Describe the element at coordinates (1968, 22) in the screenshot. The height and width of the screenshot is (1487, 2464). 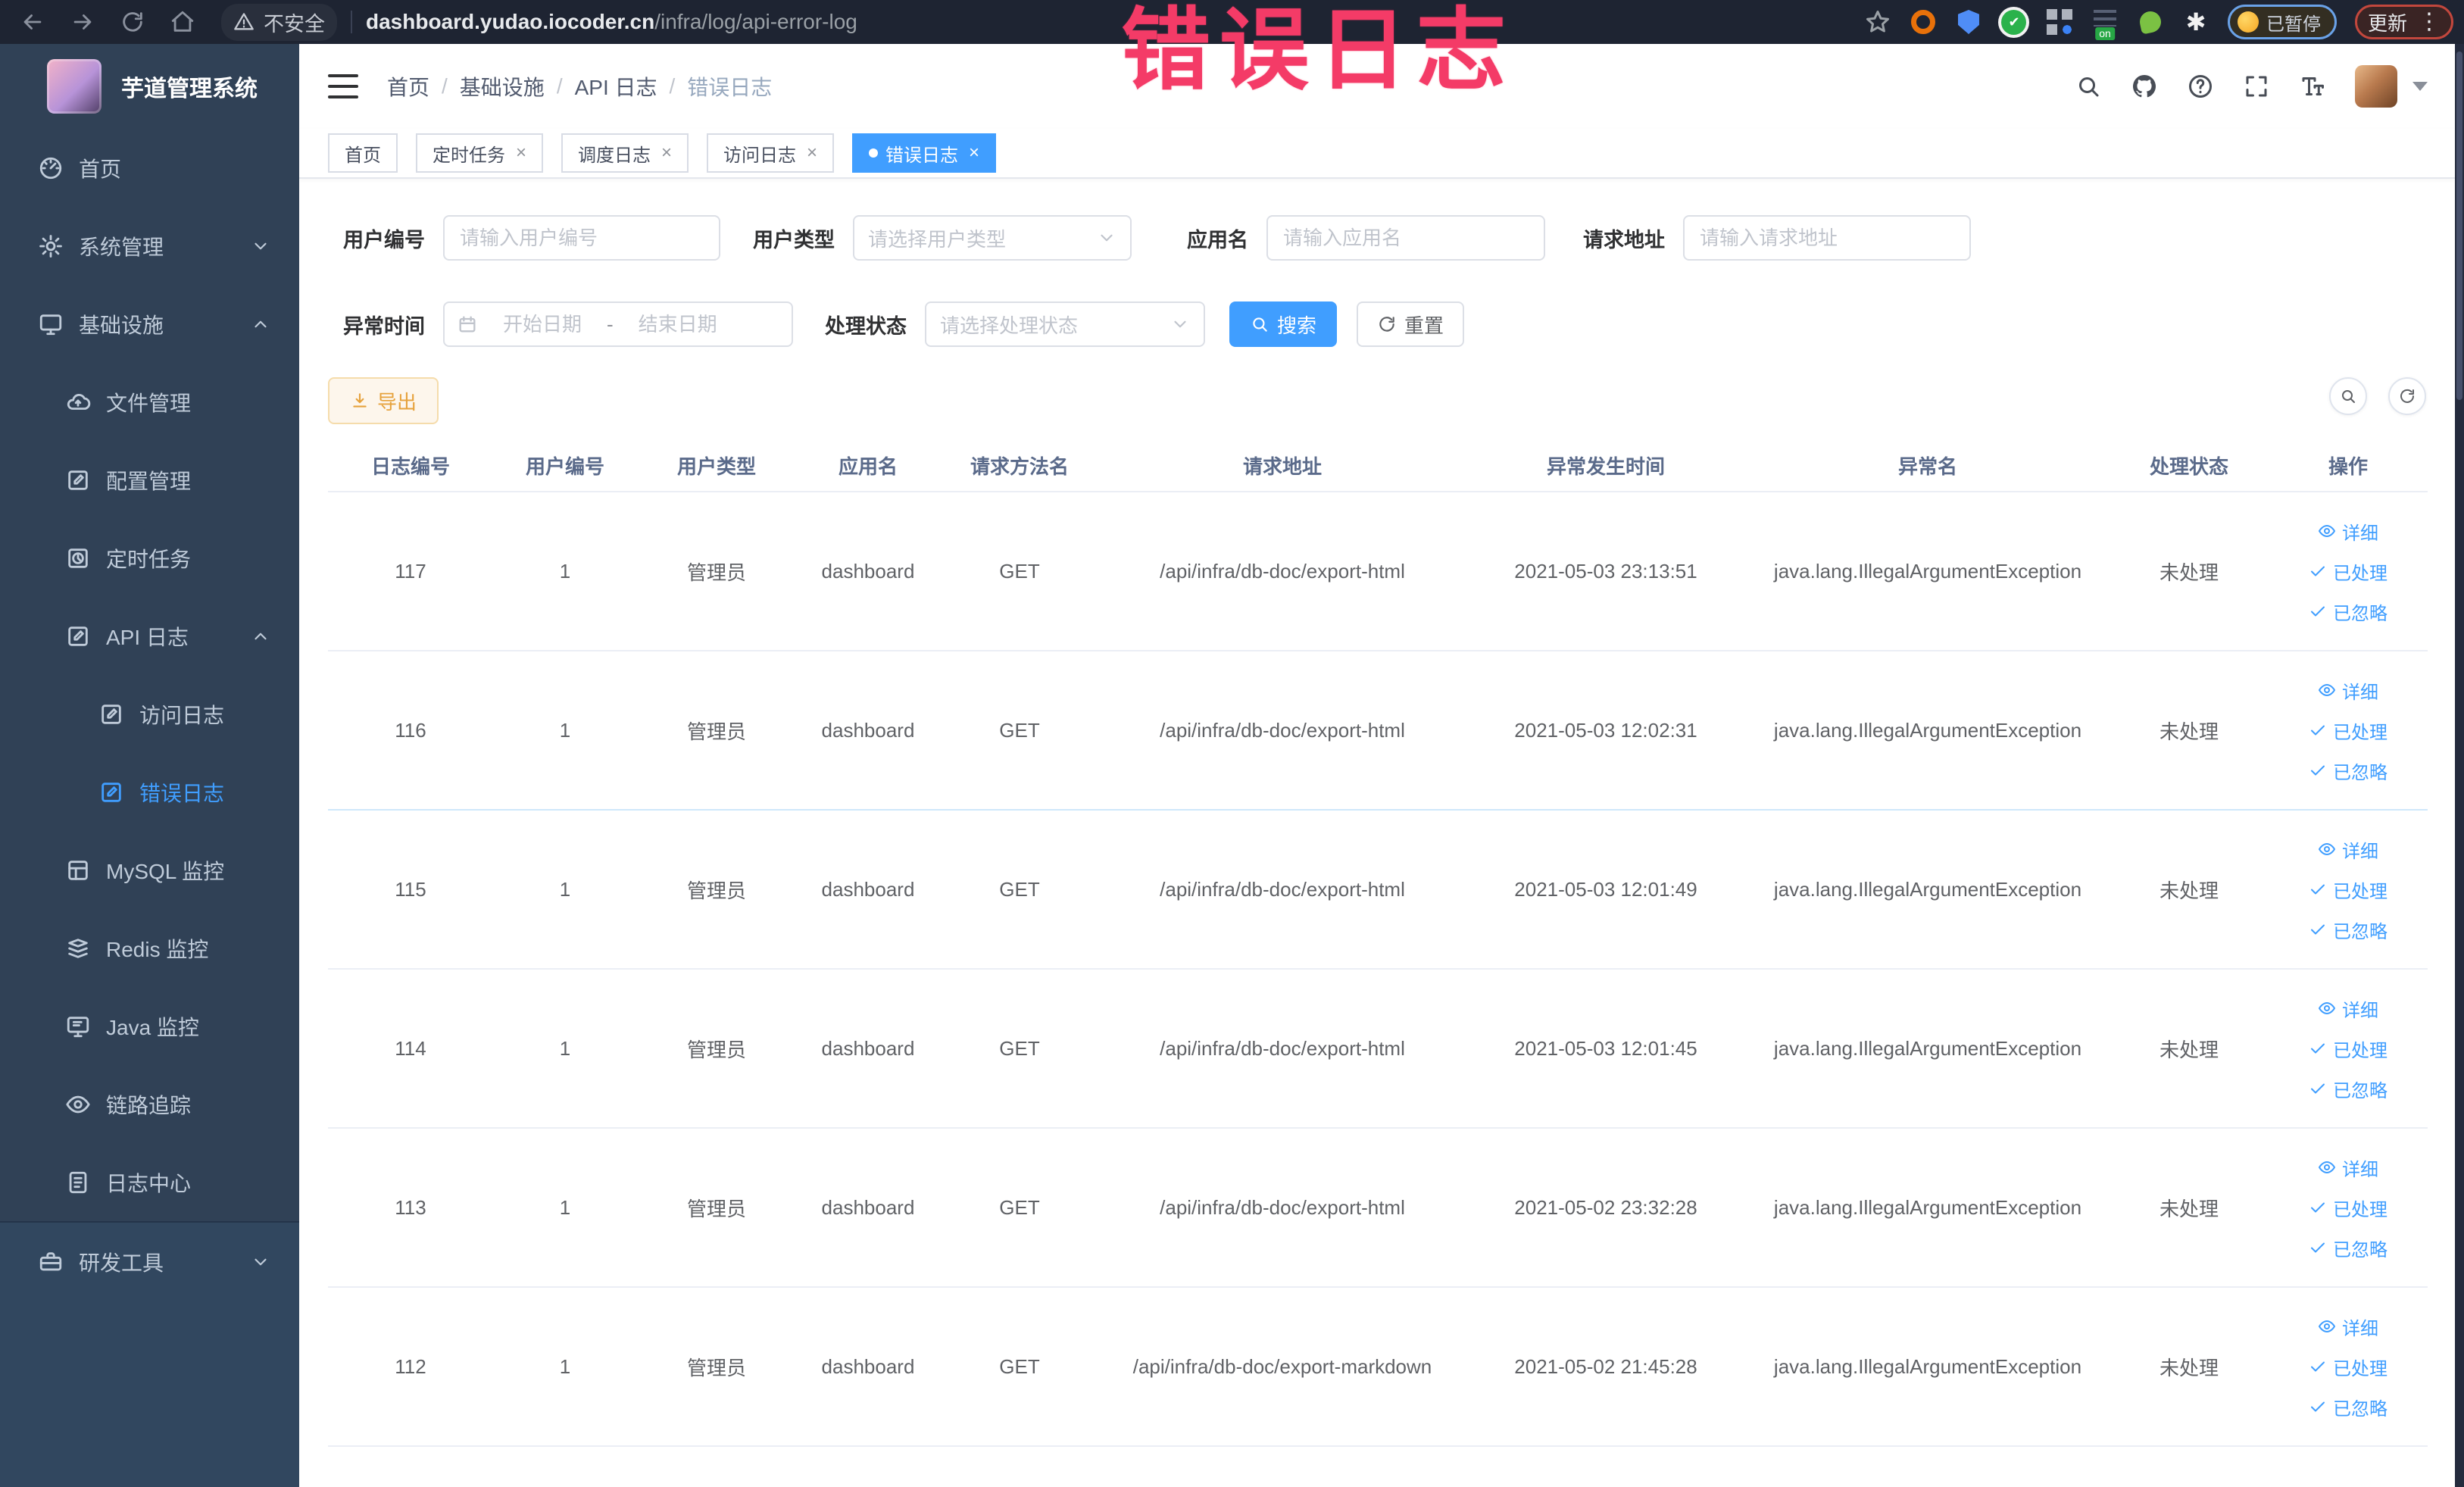
I see `extension-blue-shield-icon` at that location.